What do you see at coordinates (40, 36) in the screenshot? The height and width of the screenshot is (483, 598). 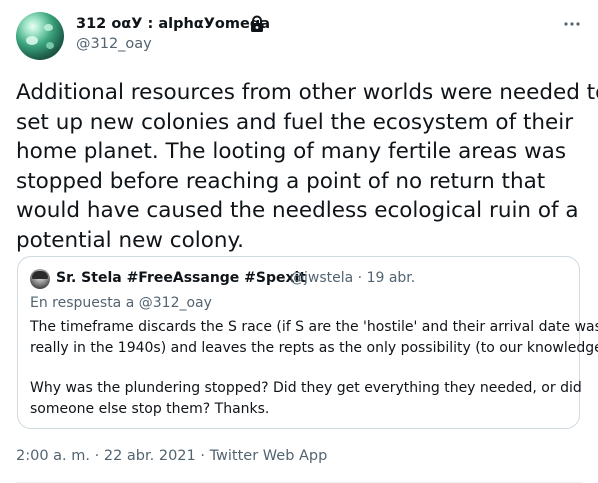 I see `author-avatar` at bounding box center [40, 36].